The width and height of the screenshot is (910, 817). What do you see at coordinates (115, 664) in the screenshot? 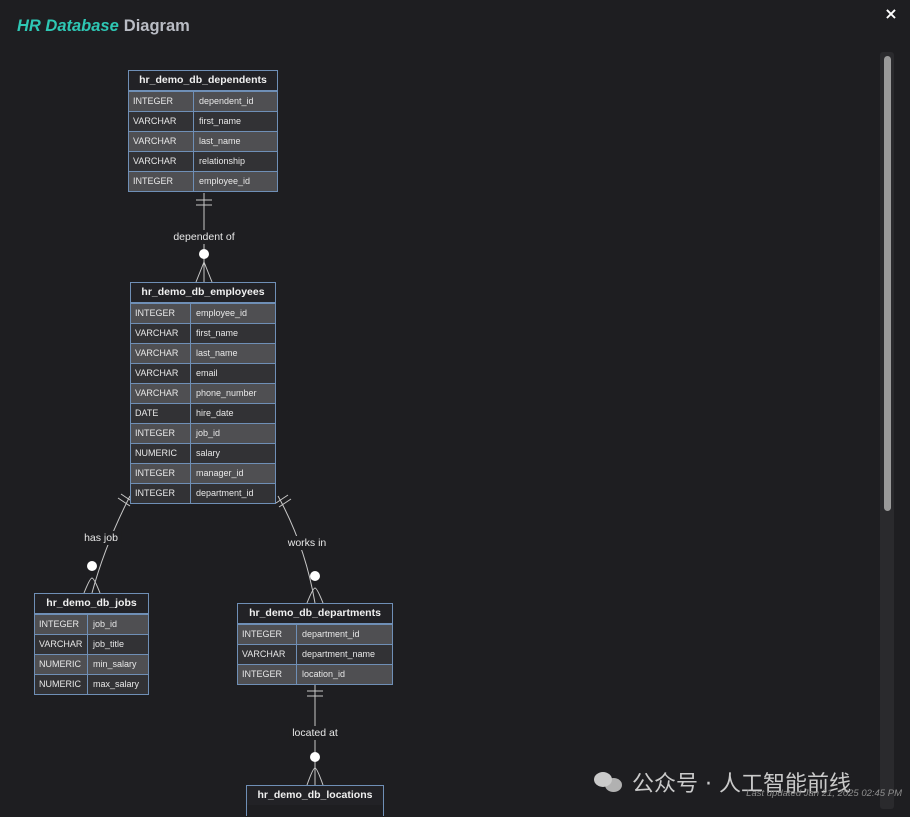
I see `column-name: min_salary` at bounding box center [115, 664].